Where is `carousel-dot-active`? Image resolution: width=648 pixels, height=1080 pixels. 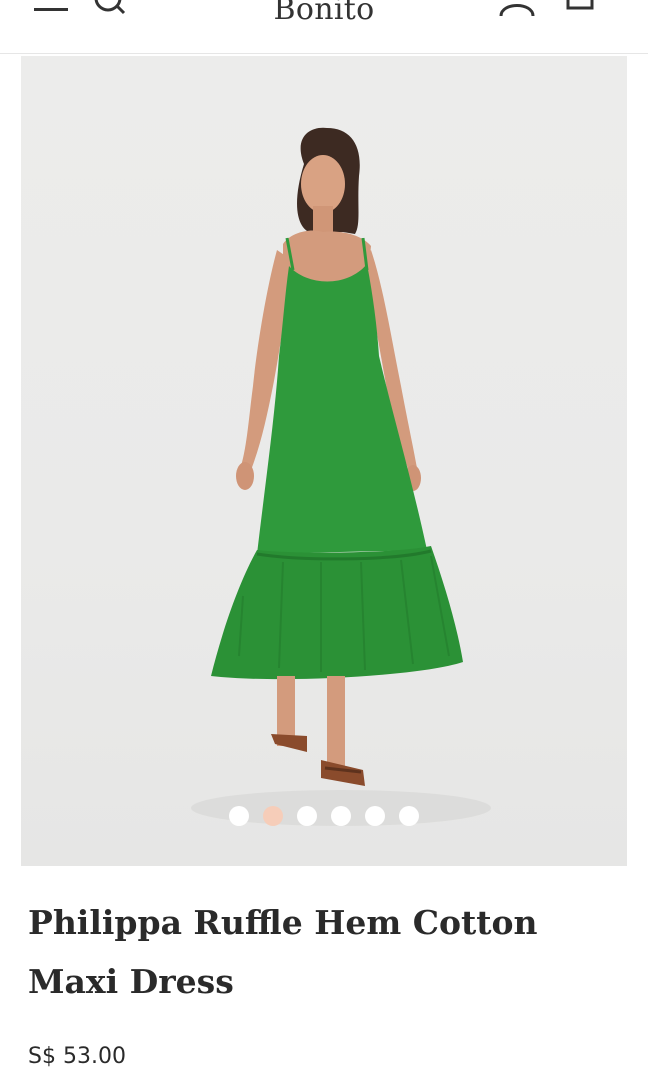 carousel-dot-active is located at coordinates (273, 816).